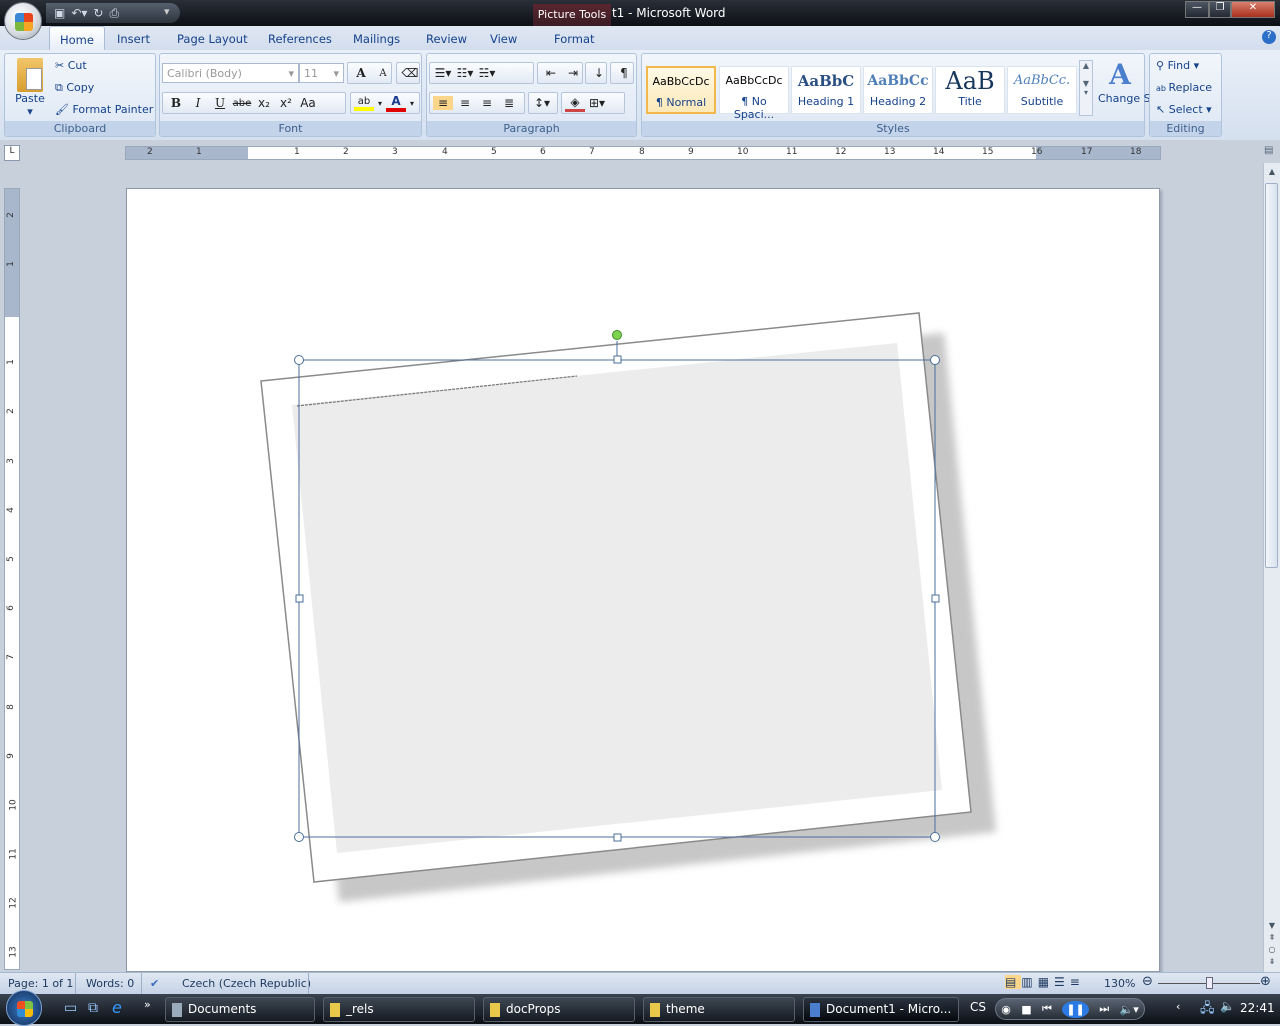  Describe the element at coordinates (978, 1007) in the screenshot. I see `language-indicator: CS` at that location.